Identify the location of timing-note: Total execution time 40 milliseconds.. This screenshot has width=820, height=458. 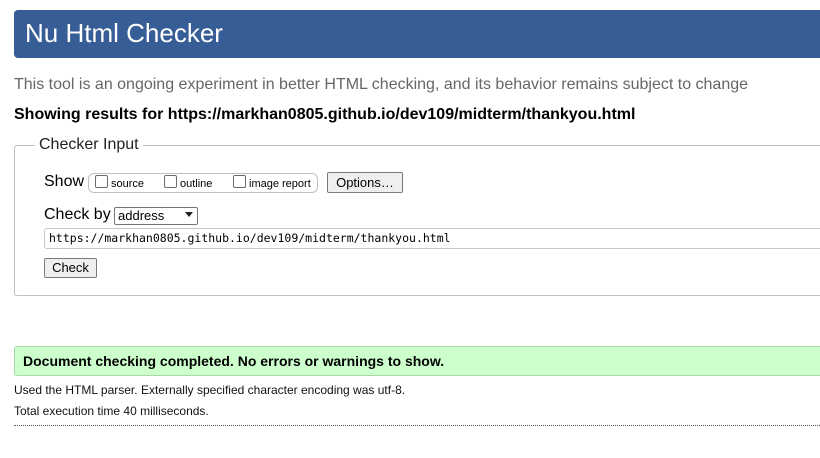
(111, 411).